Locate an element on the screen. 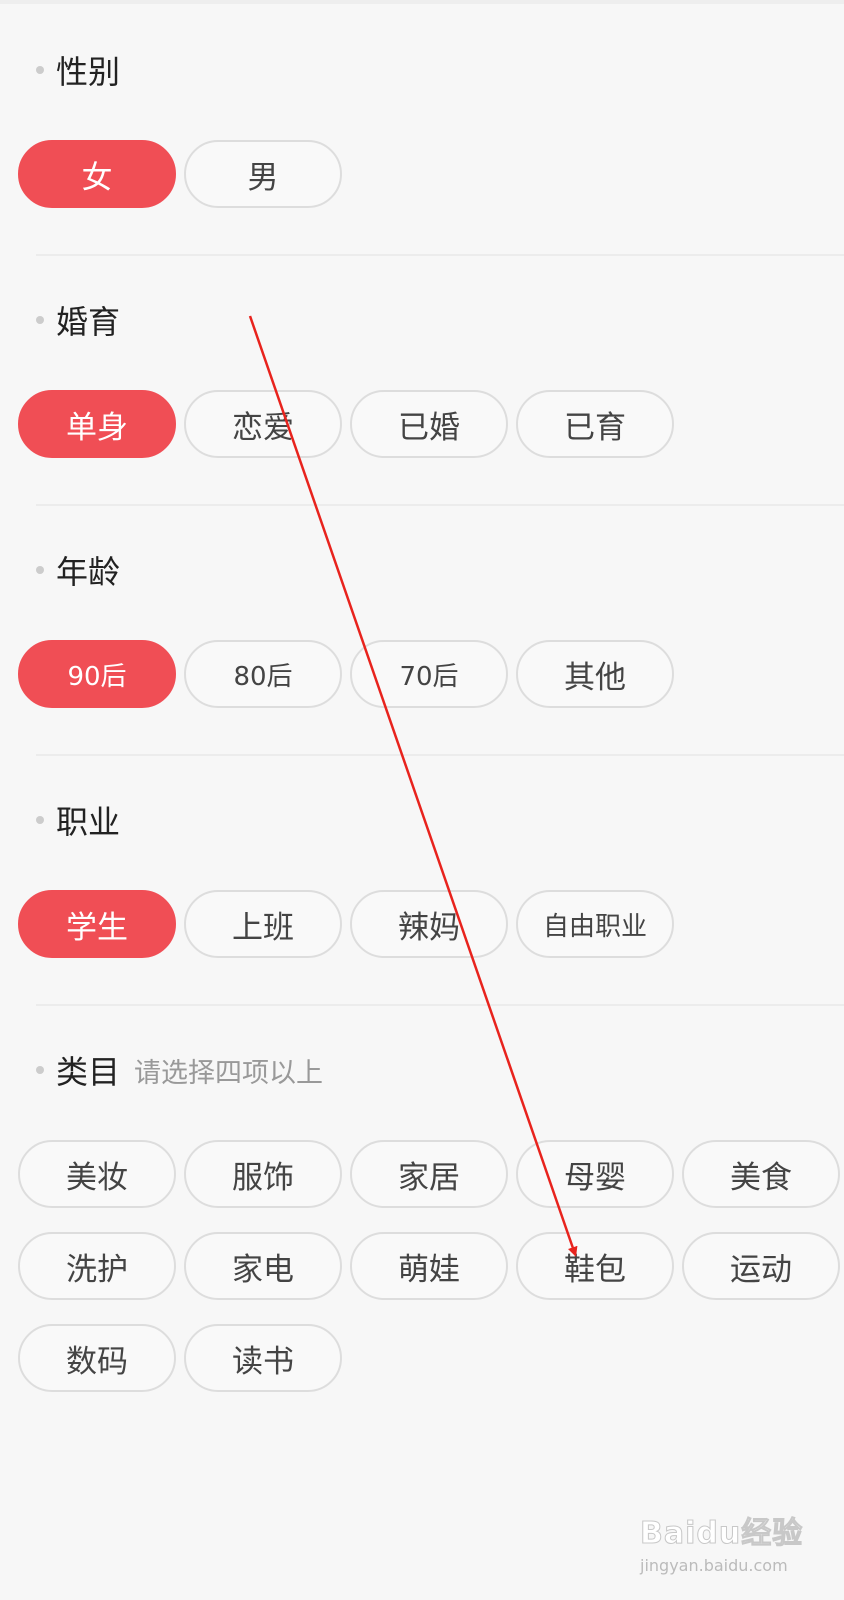 This screenshot has height=1600, width=844. marital-option-single: 单身 is located at coordinates (97, 424).